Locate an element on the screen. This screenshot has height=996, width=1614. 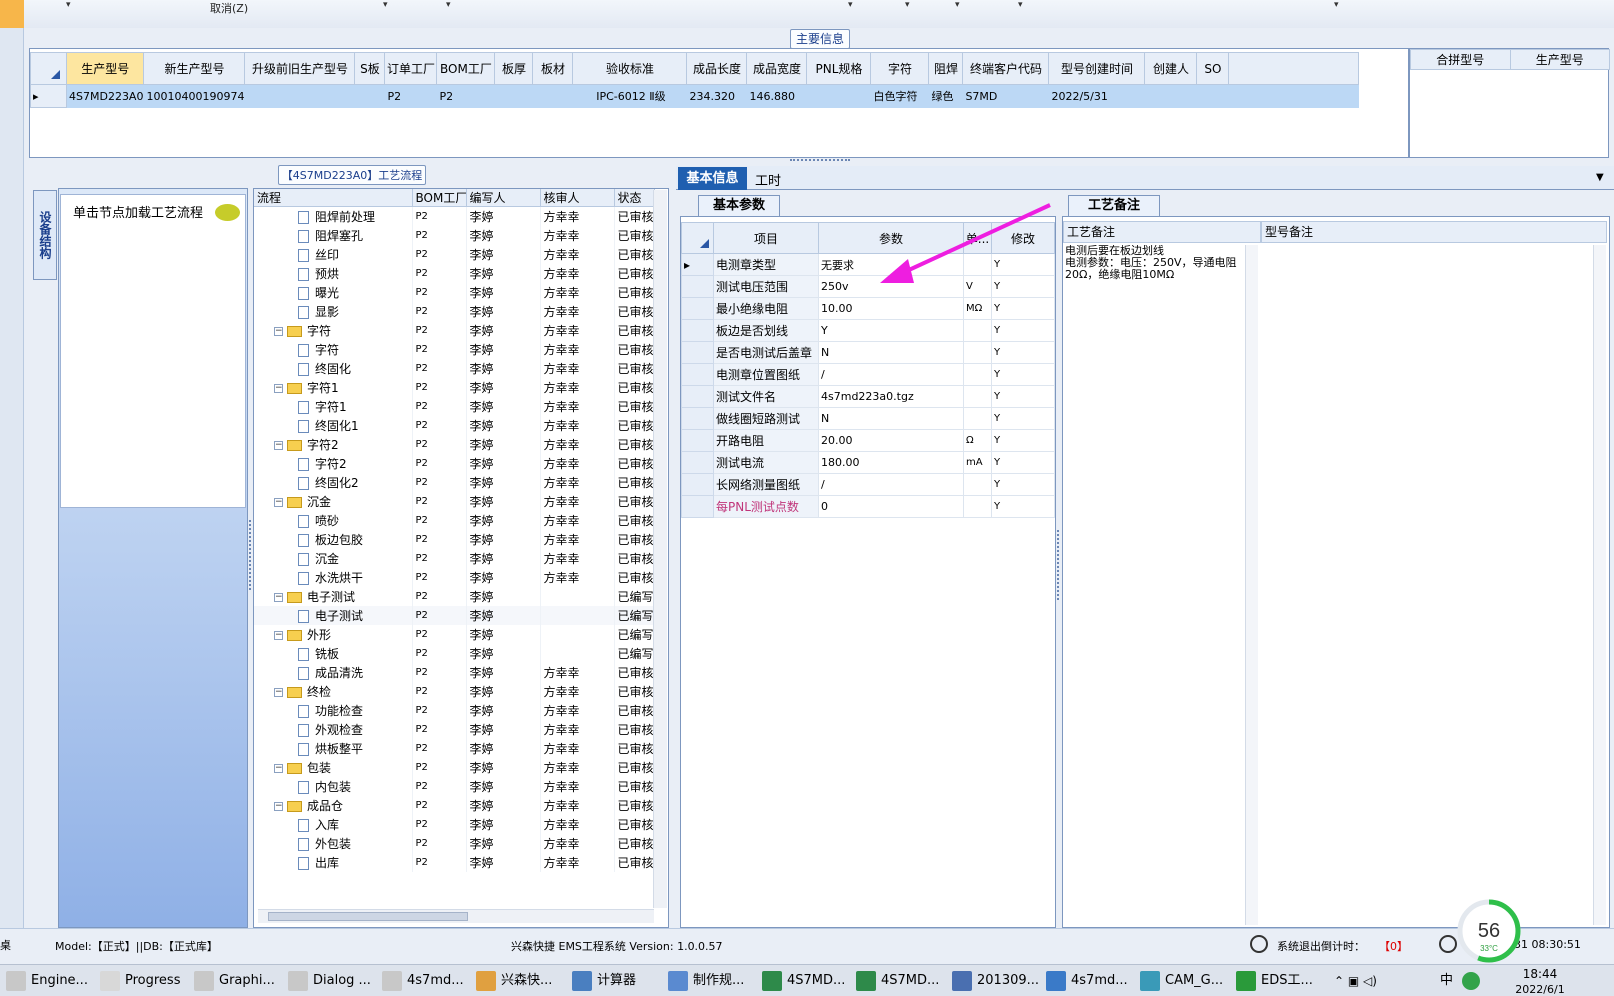
taskbar-time: 18:44 is located at coordinates (1540, 974).